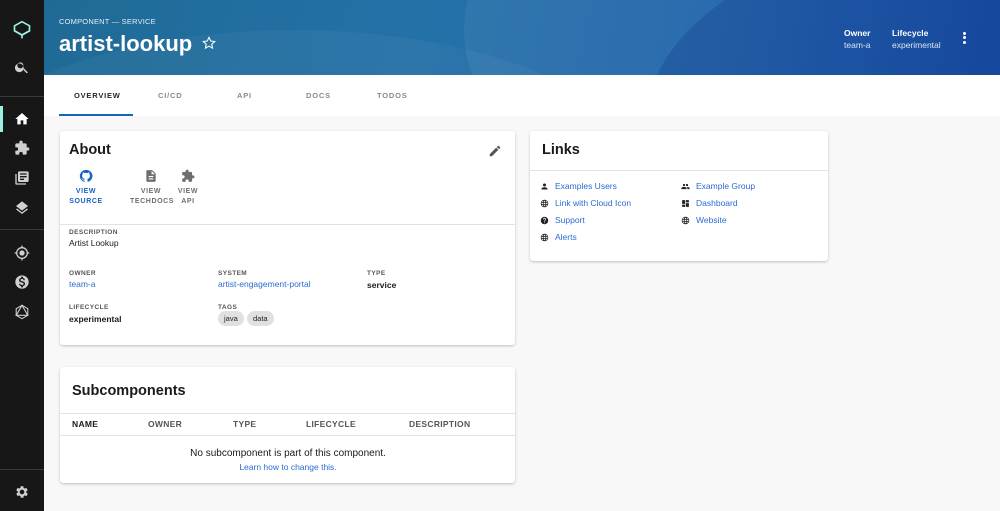 This screenshot has height=511, width=1000. What do you see at coordinates (107, 21) in the screenshot?
I see `entity-kind: COMPONENT — SERVICE` at bounding box center [107, 21].